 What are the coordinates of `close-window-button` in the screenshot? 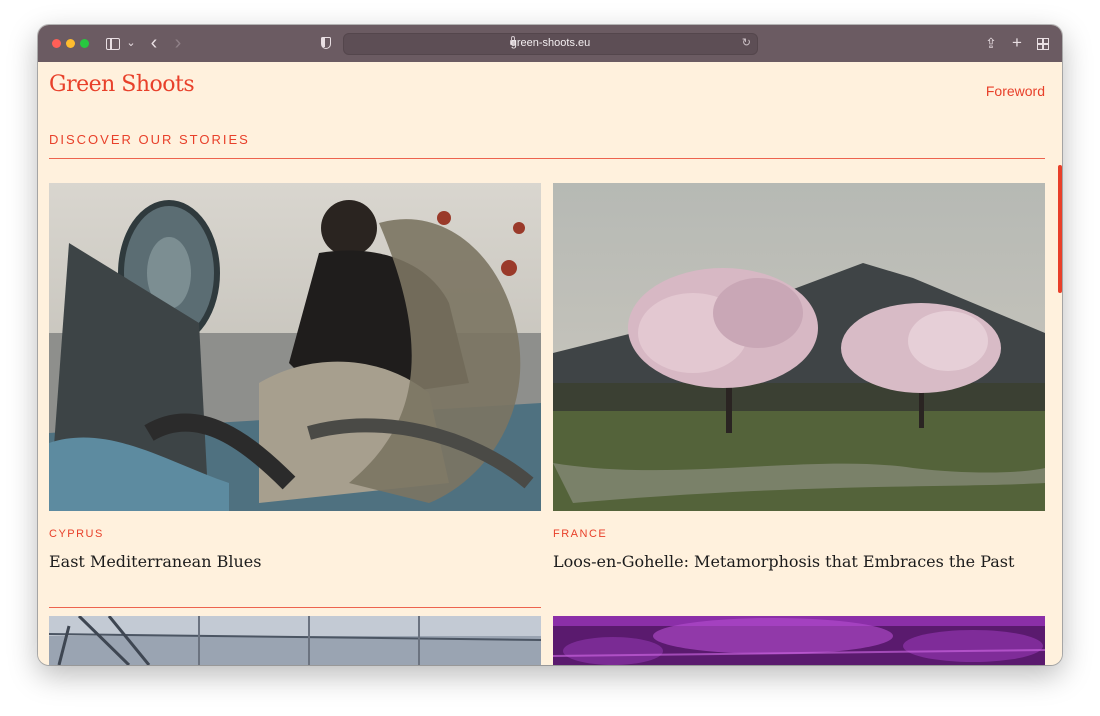 It's located at (56, 43).